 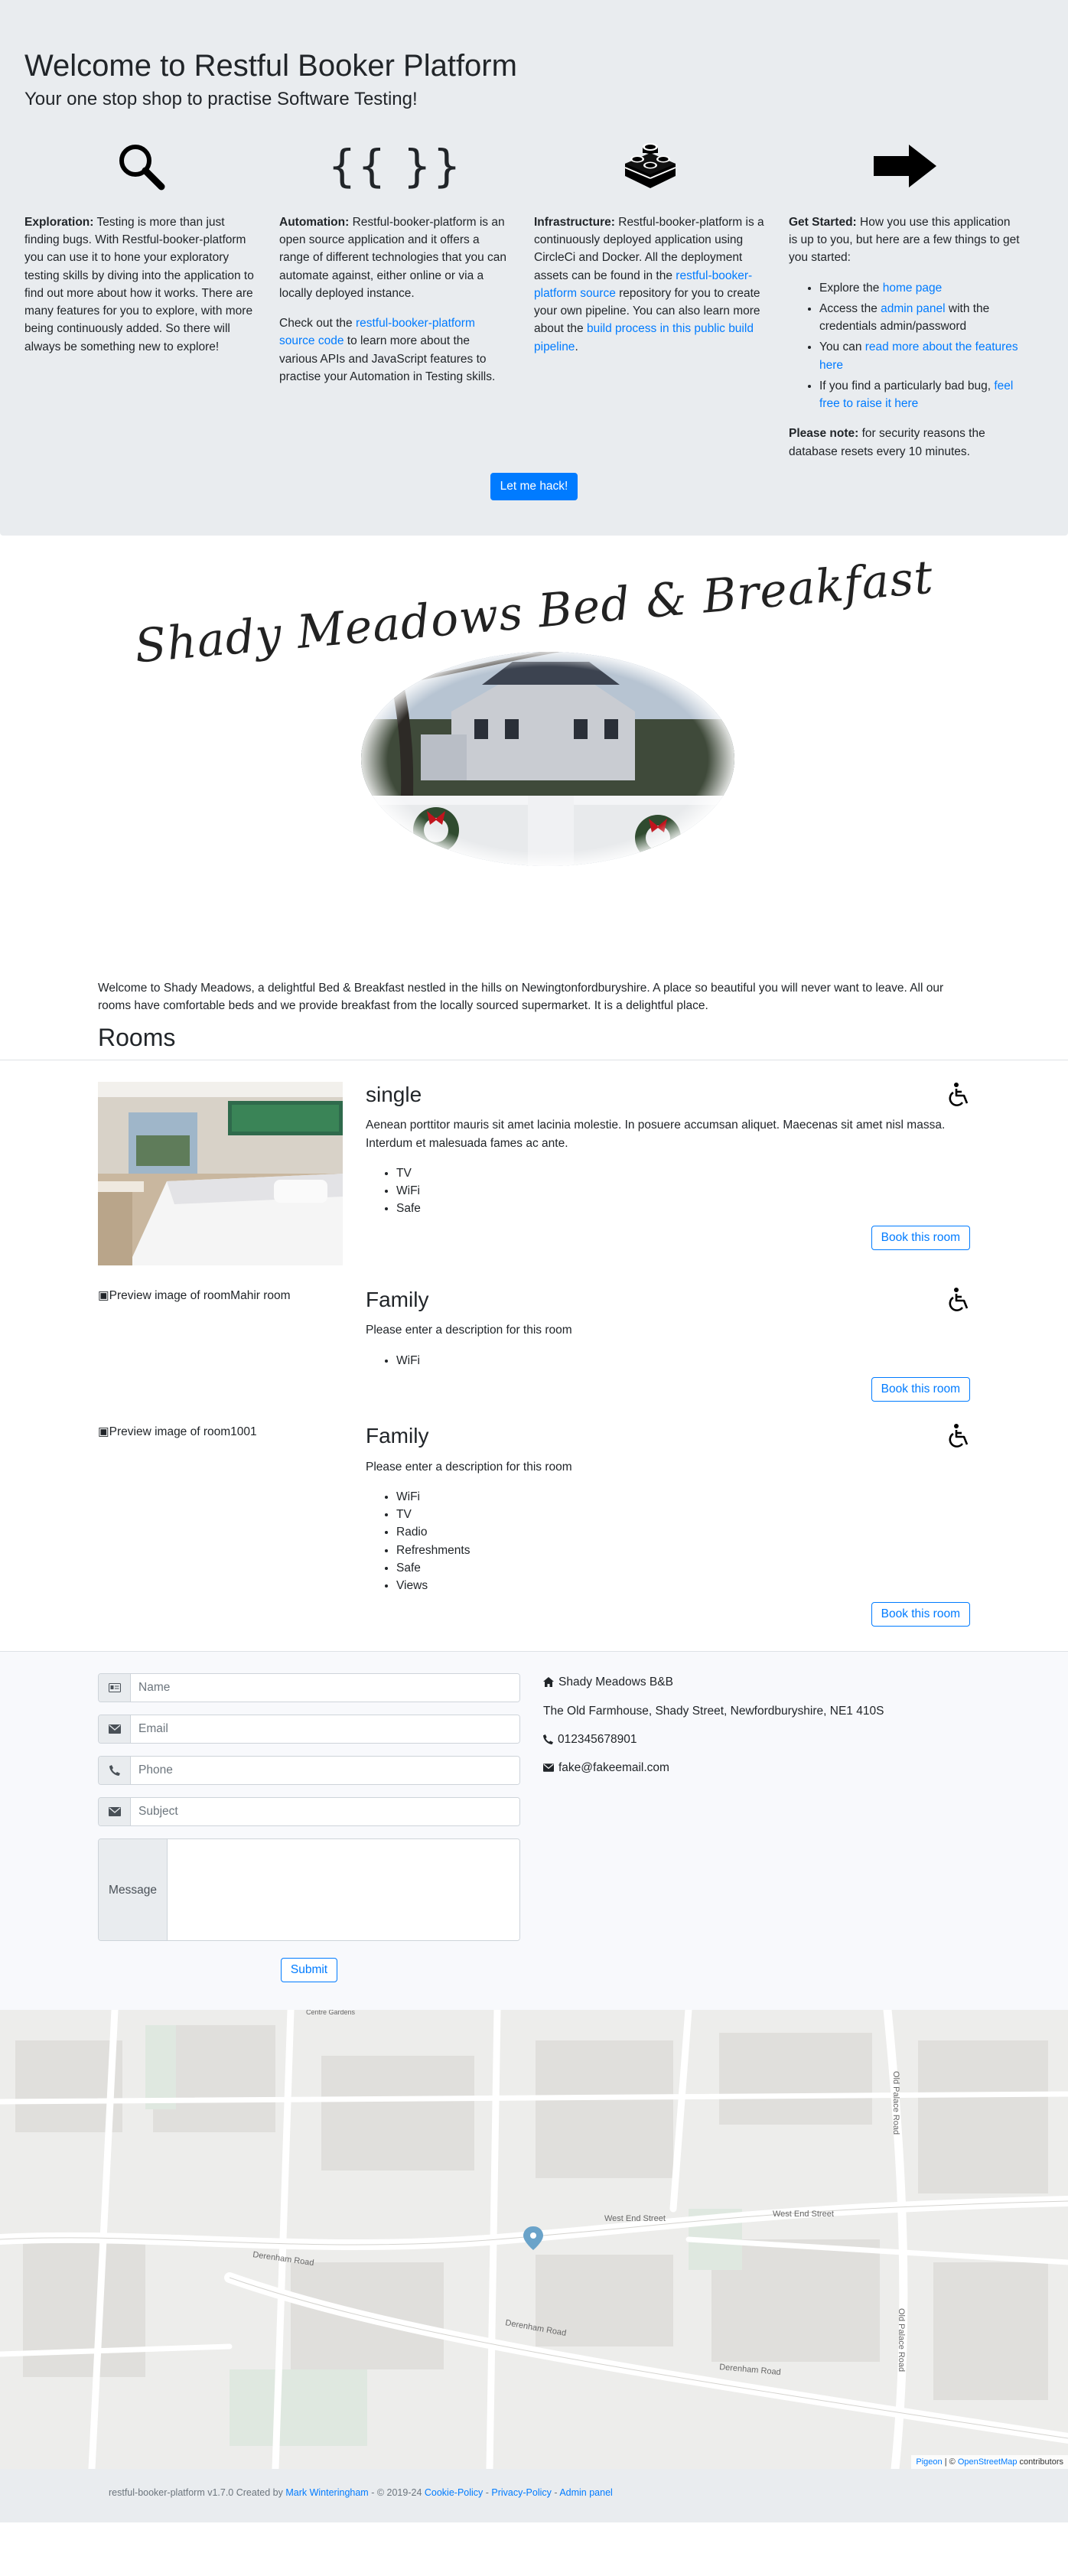 What do you see at coordinates (454, 2493) in the screenshot?
I see `cookie-policy-link: Cookie-Policy` at bounding box center [454, 2493].